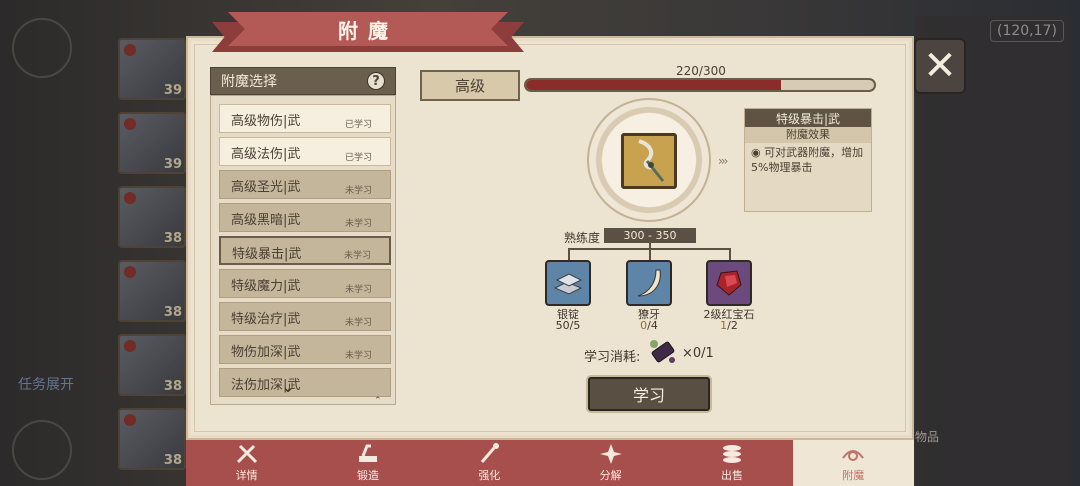 This screenshot has width=1080, height=486. I want to click on bg-coordinate: (120,17), so click(1027, 31).